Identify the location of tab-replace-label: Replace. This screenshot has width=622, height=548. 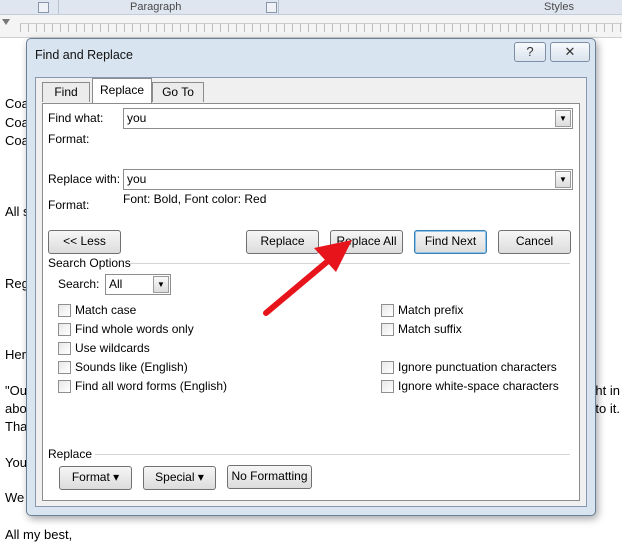
(122, 90).